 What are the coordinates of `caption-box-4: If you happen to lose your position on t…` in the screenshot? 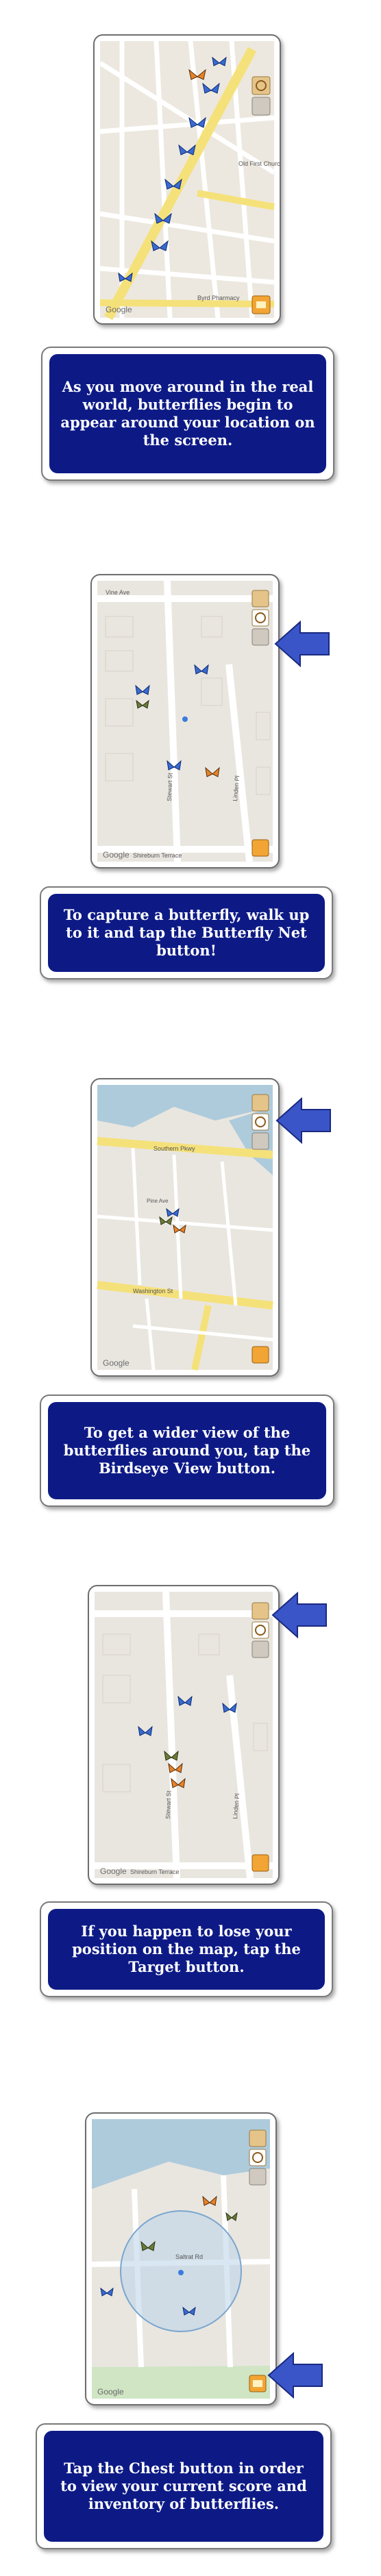 It's located at (186, 1949).